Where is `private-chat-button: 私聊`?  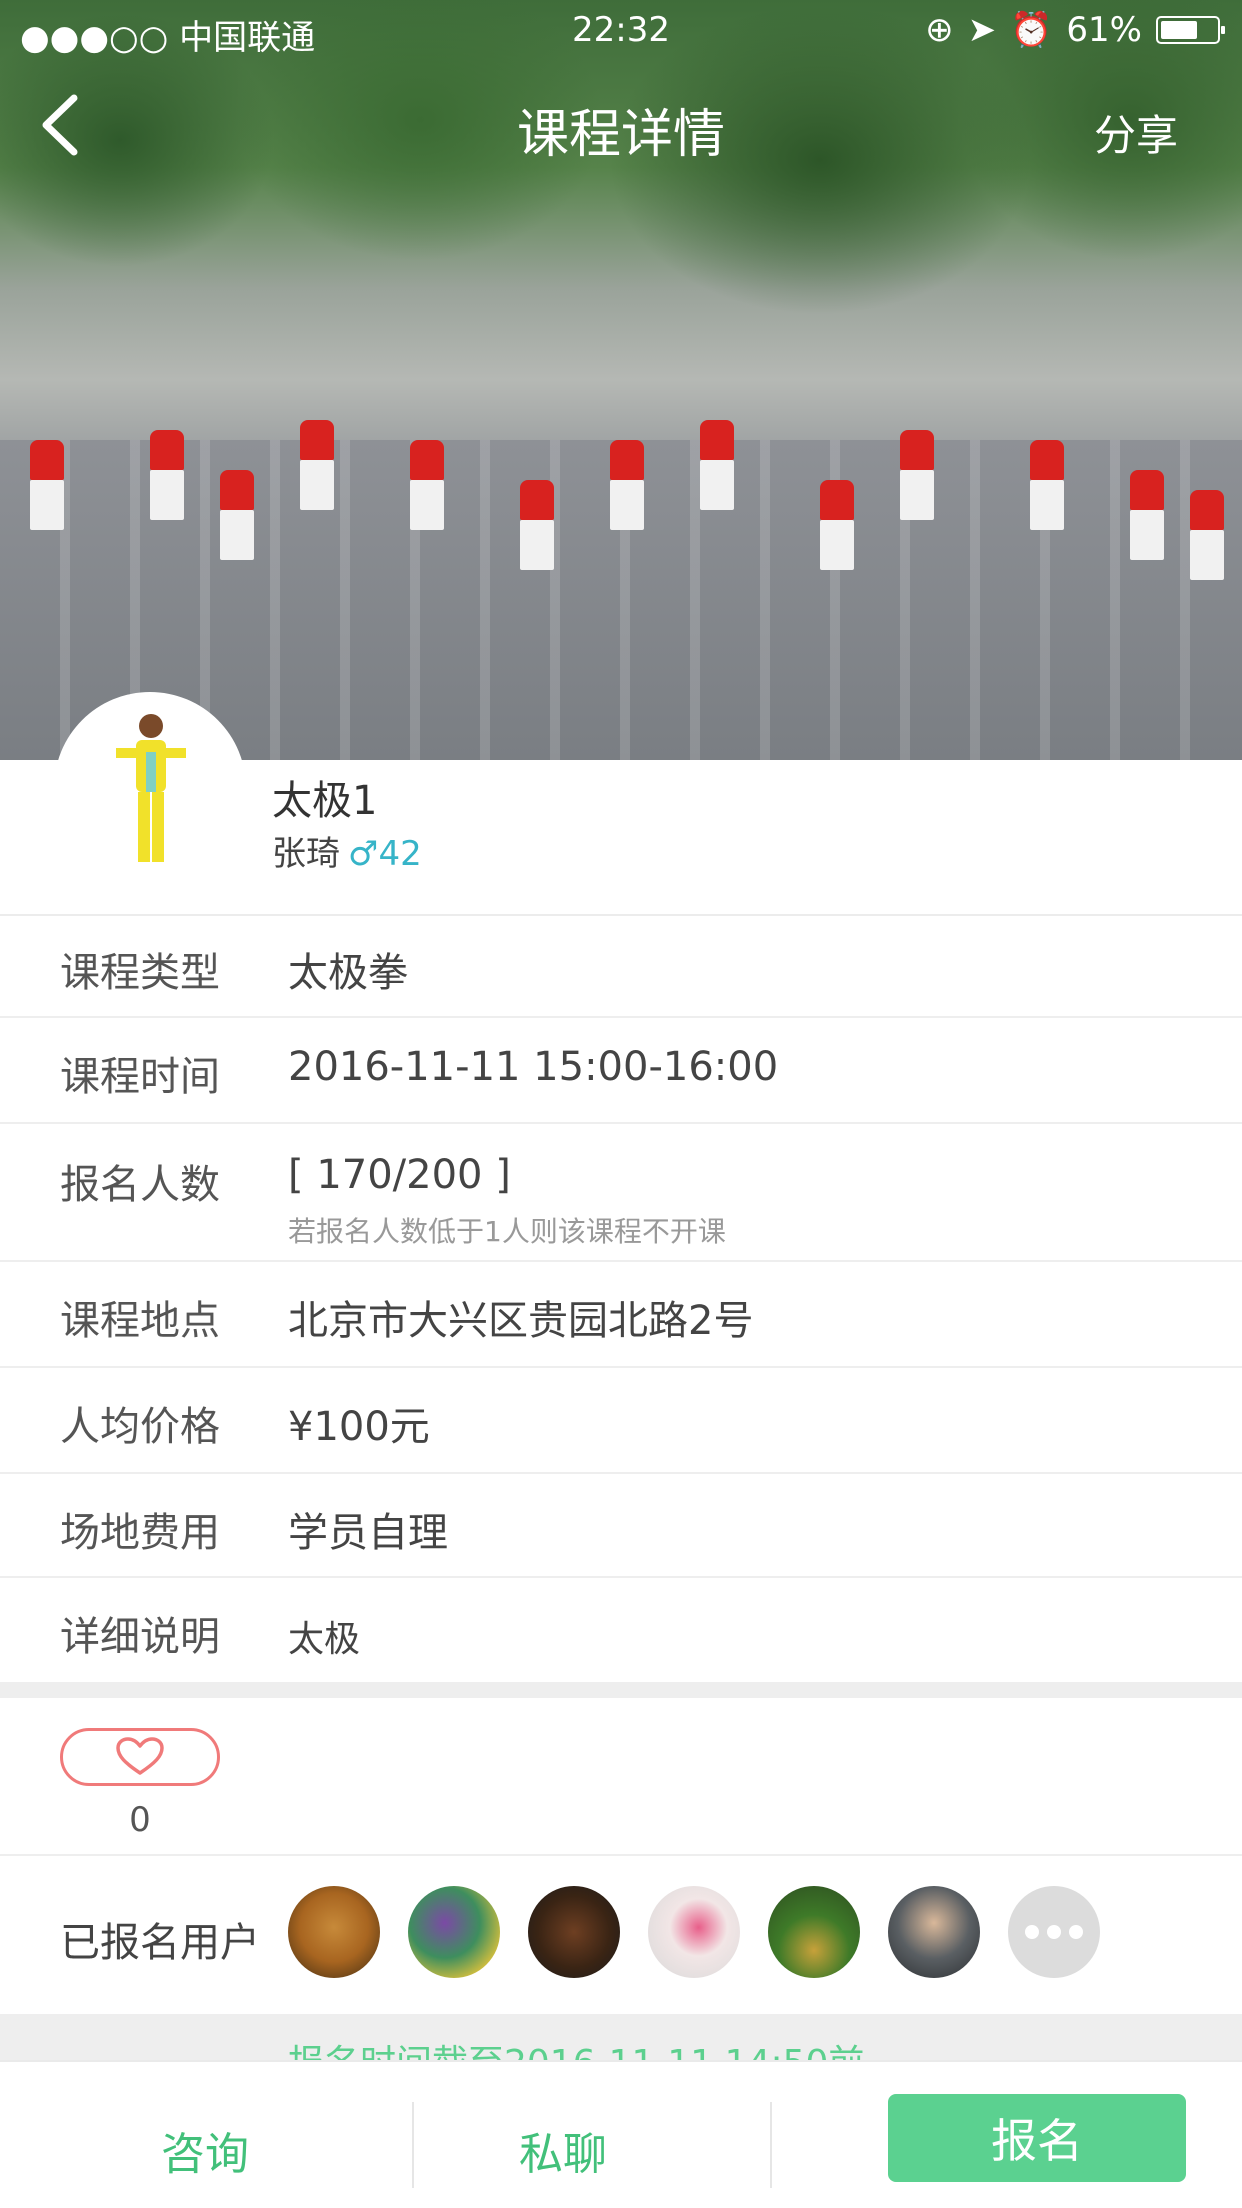 private-chat-button: 私聊 is located at coordinates (563, 2150).